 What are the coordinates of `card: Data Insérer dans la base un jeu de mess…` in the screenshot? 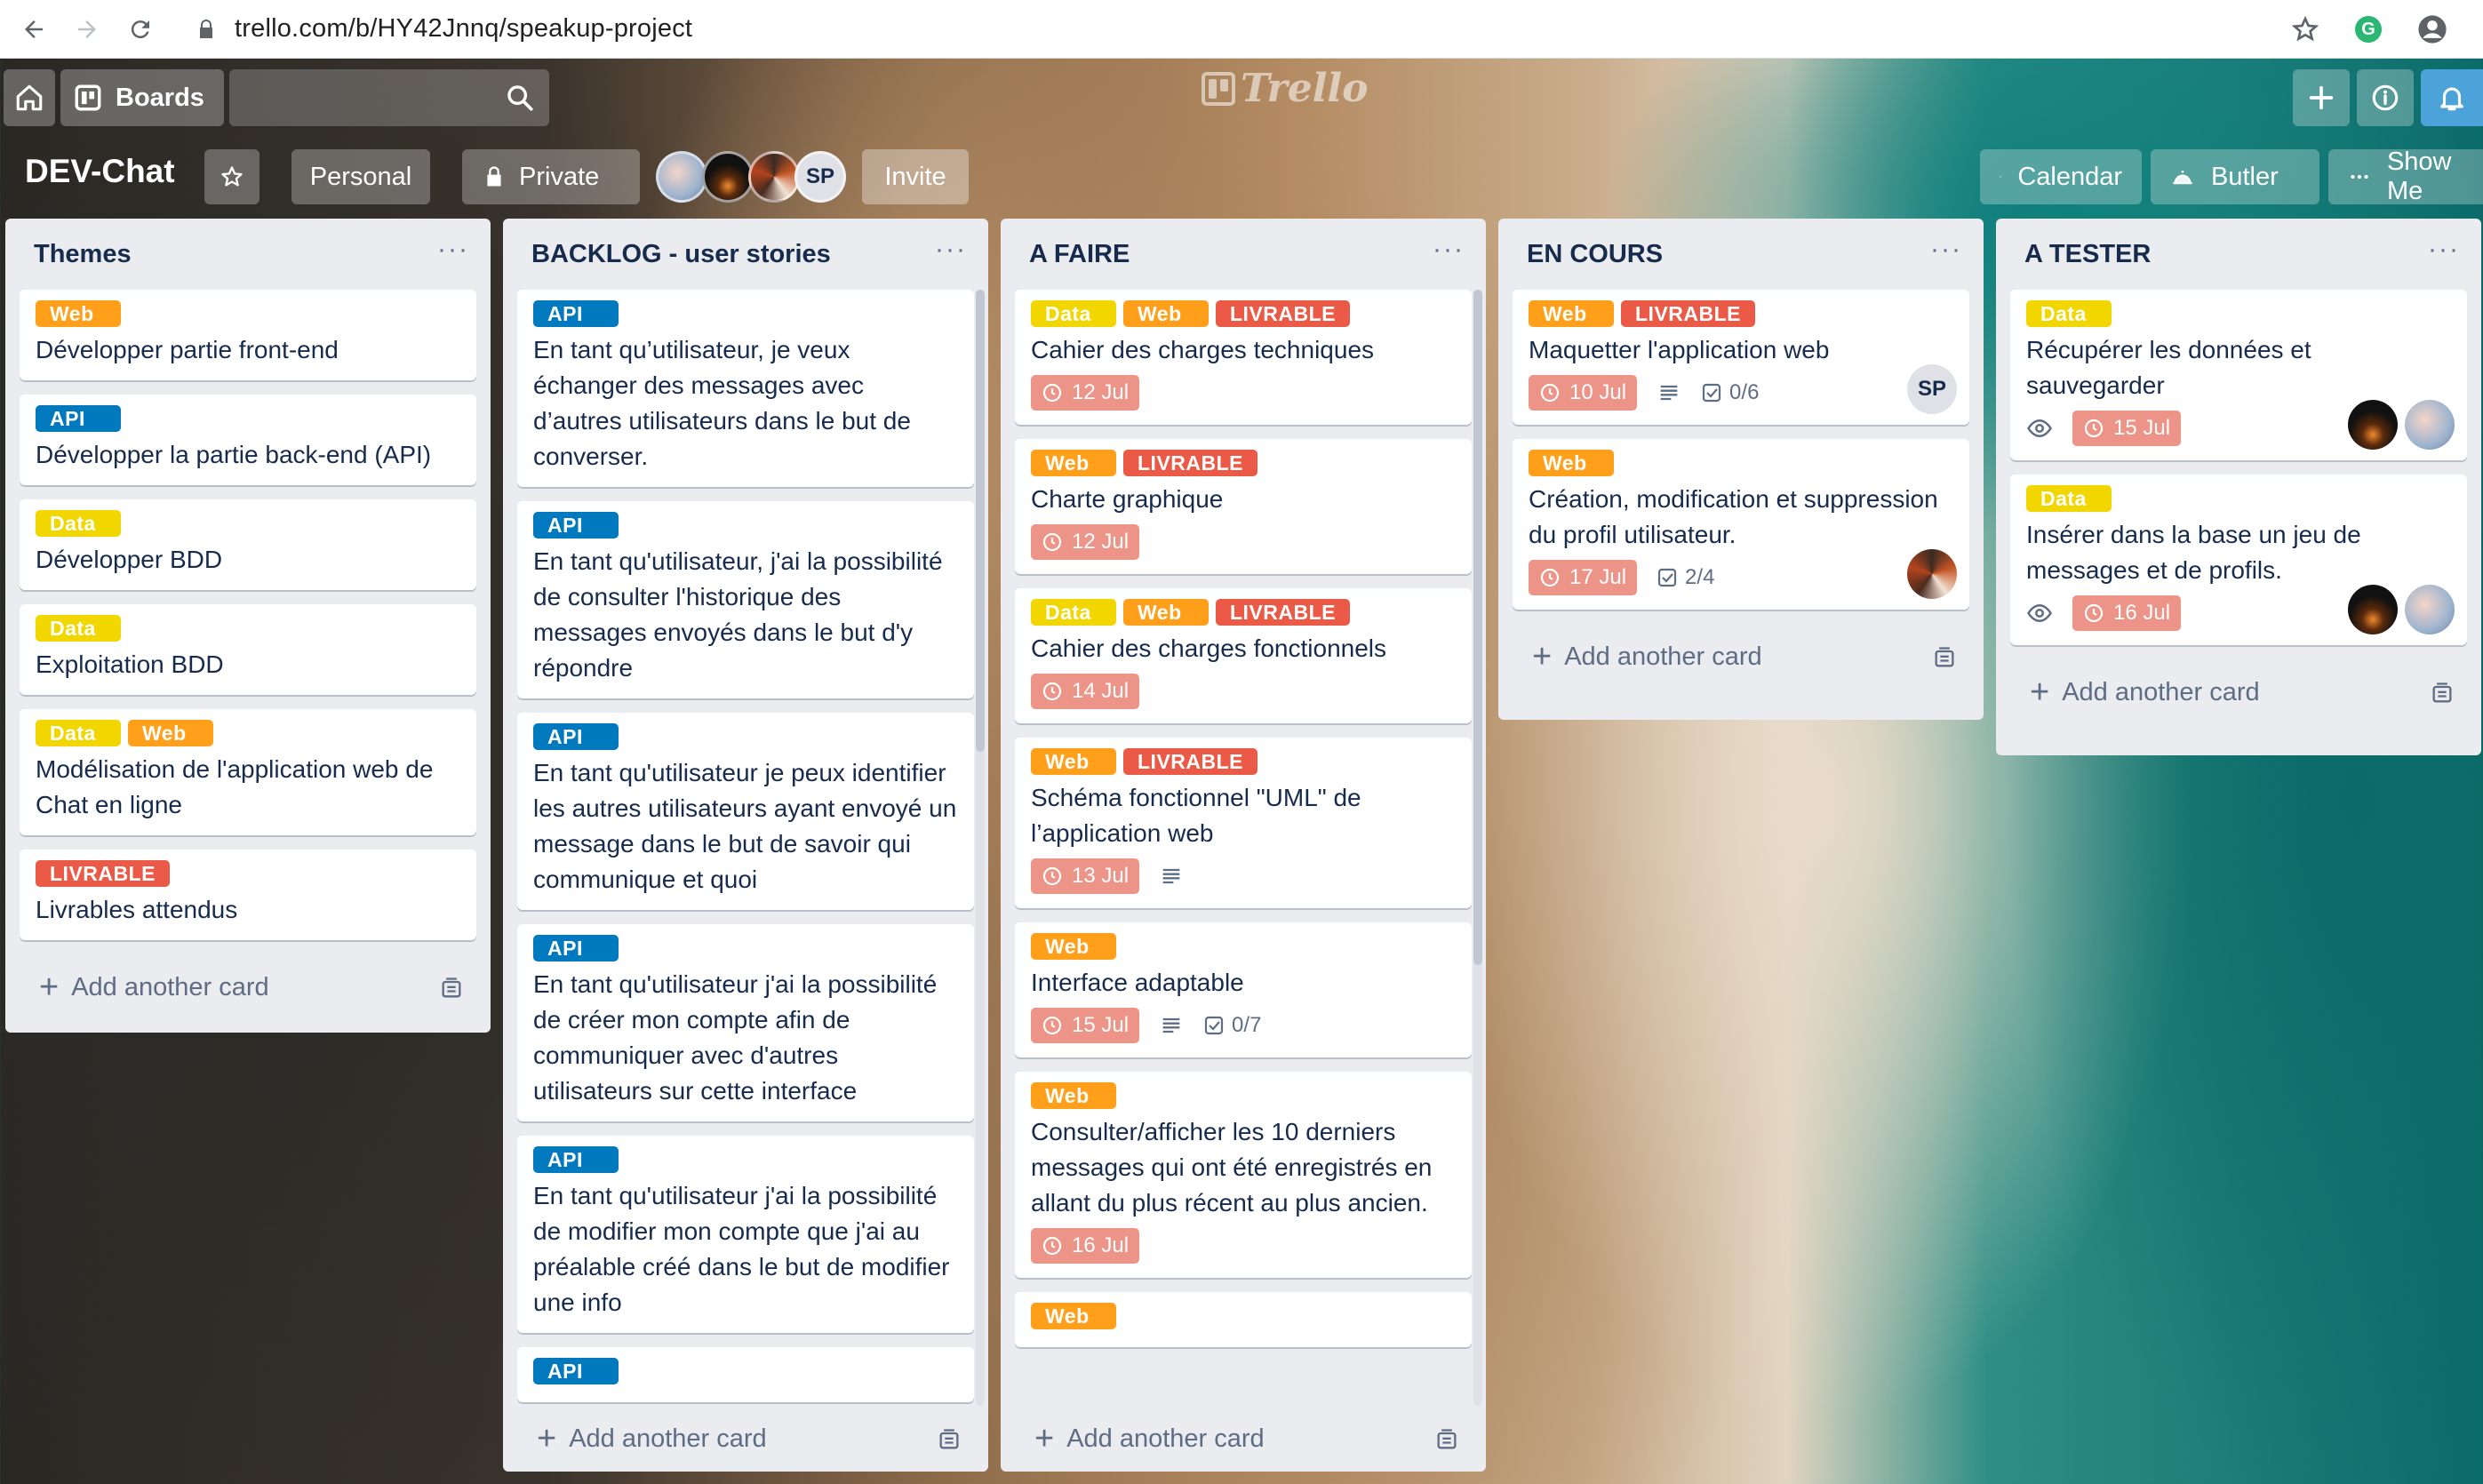 It's located at (2238, 560).